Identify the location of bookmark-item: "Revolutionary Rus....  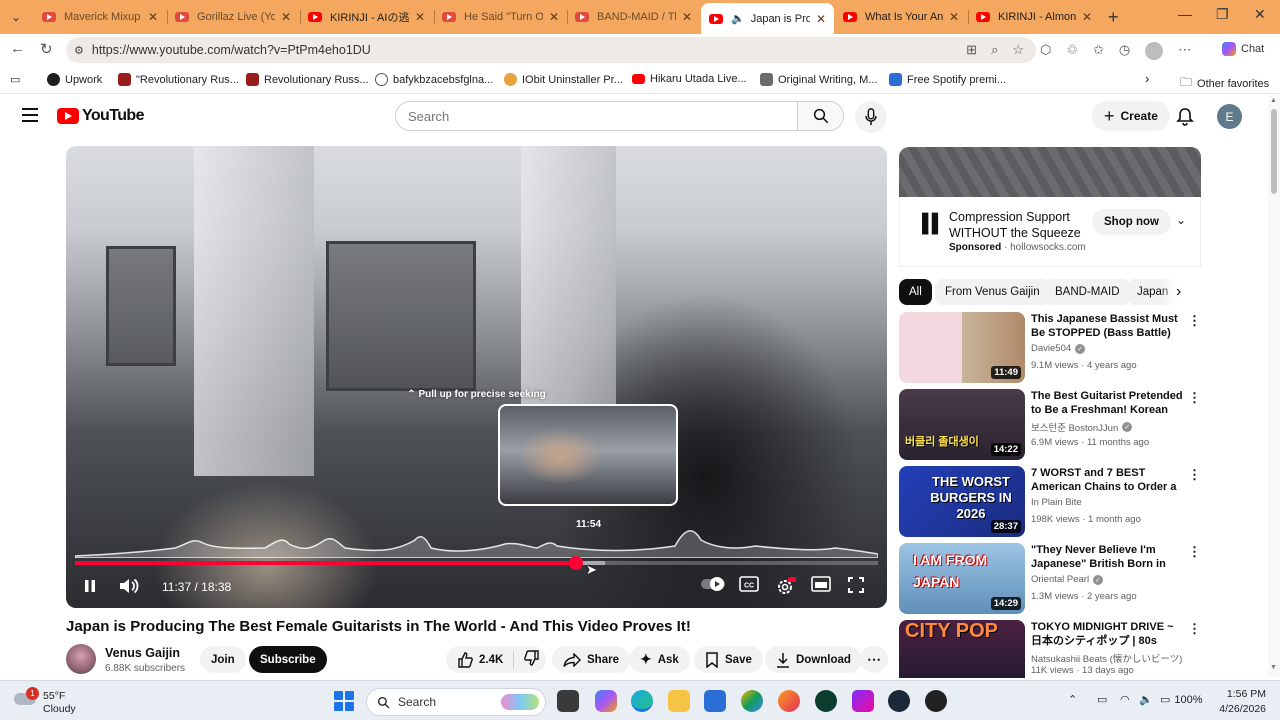
(178, 79).